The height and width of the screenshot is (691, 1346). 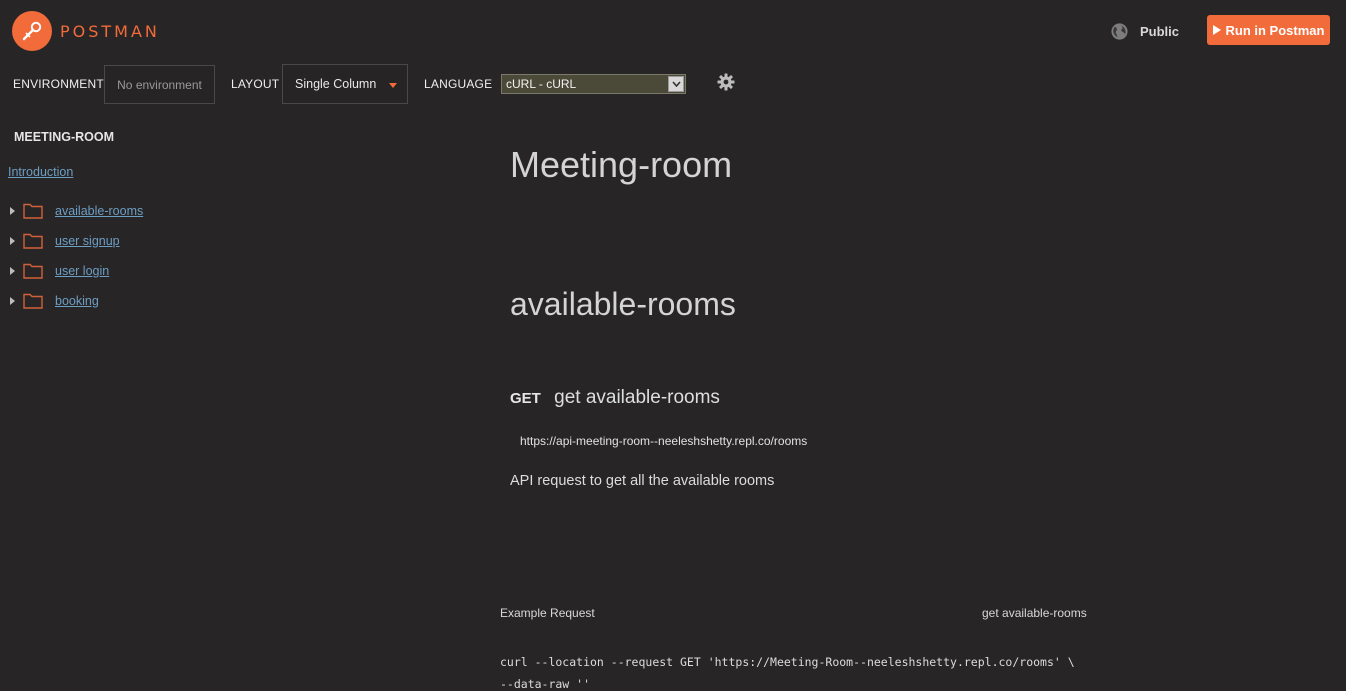 What do you see at coordinates (87, 241) in the screenshot?
I see `folder-label: user signup` at bounding box center [87, 241].